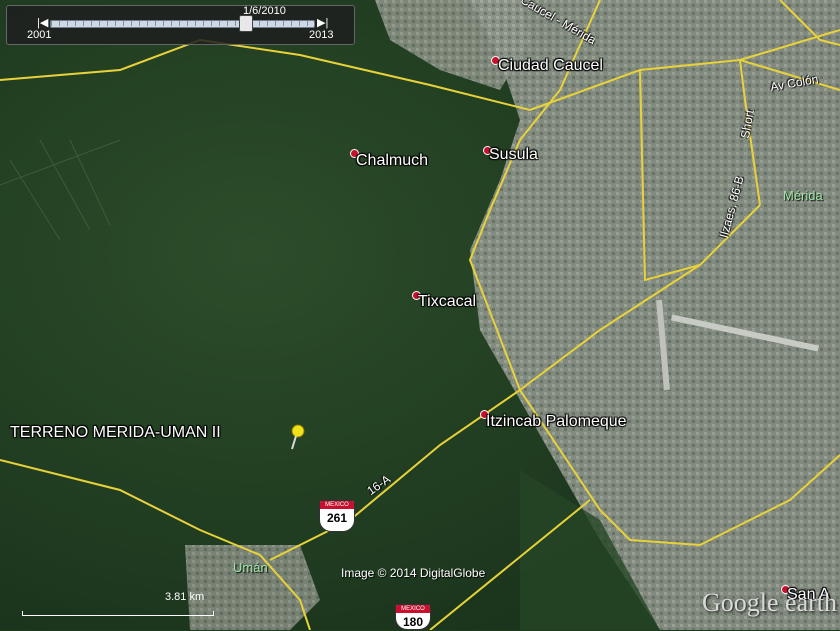  I want to click on skip-back-icon: |◀, so click(42, 22).